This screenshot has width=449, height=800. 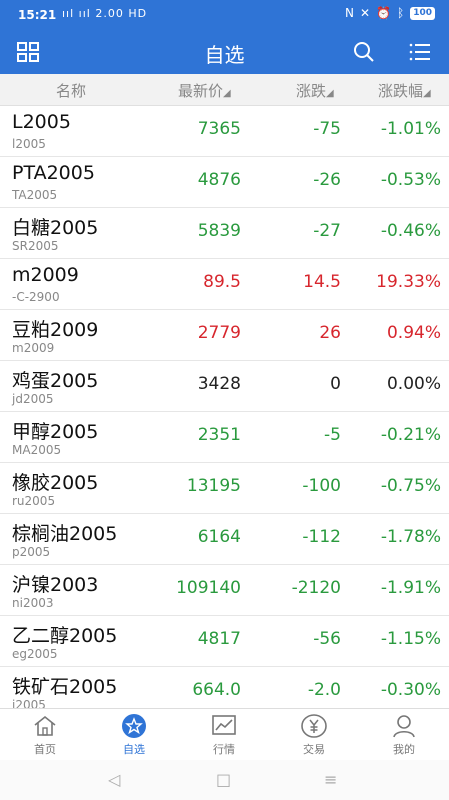 What do you see at coordinates (45, 275) in the screenshot?
I see `contract-name: m2009` at bounding box center [45, 275].